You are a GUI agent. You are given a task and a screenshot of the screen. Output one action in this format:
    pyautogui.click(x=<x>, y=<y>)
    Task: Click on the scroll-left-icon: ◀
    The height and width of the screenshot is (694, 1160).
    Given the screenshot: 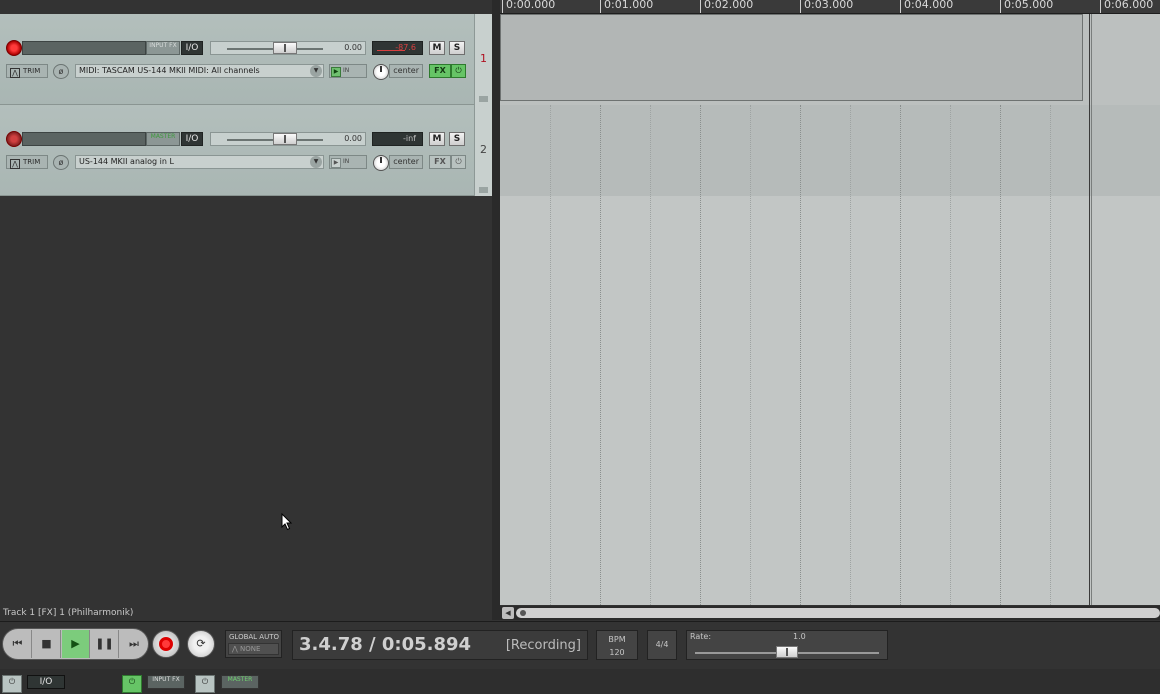 What is the action you would take?
    pyautogui.click(x=508, y=613)
    